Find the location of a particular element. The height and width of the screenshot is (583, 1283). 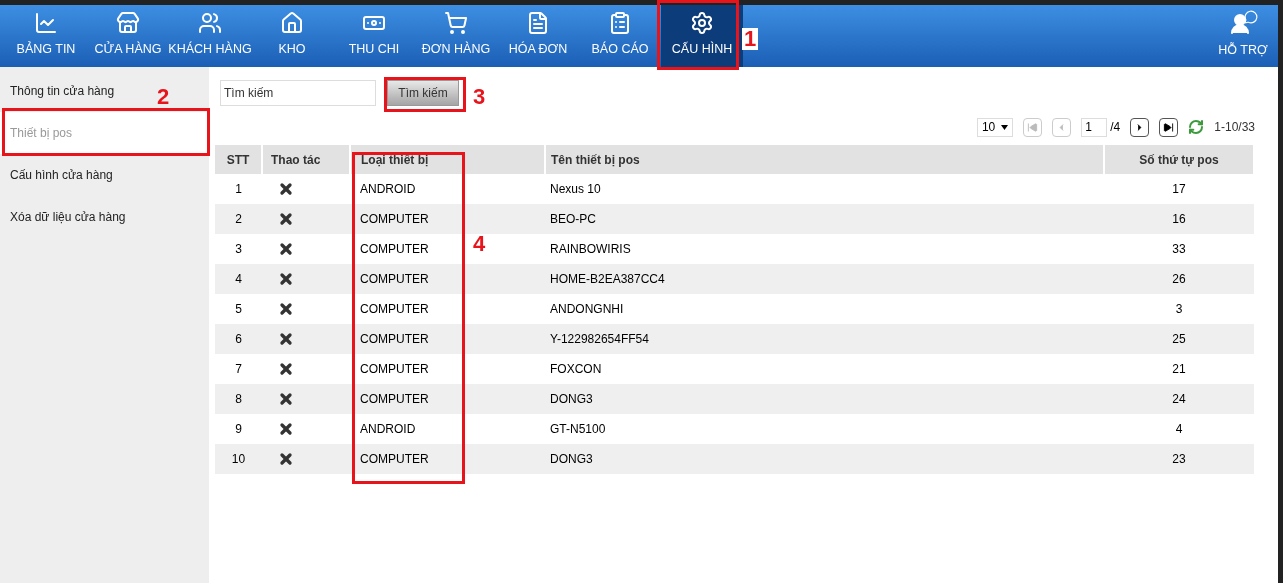

table-cell: 1 is located at coordinates (238, 189).